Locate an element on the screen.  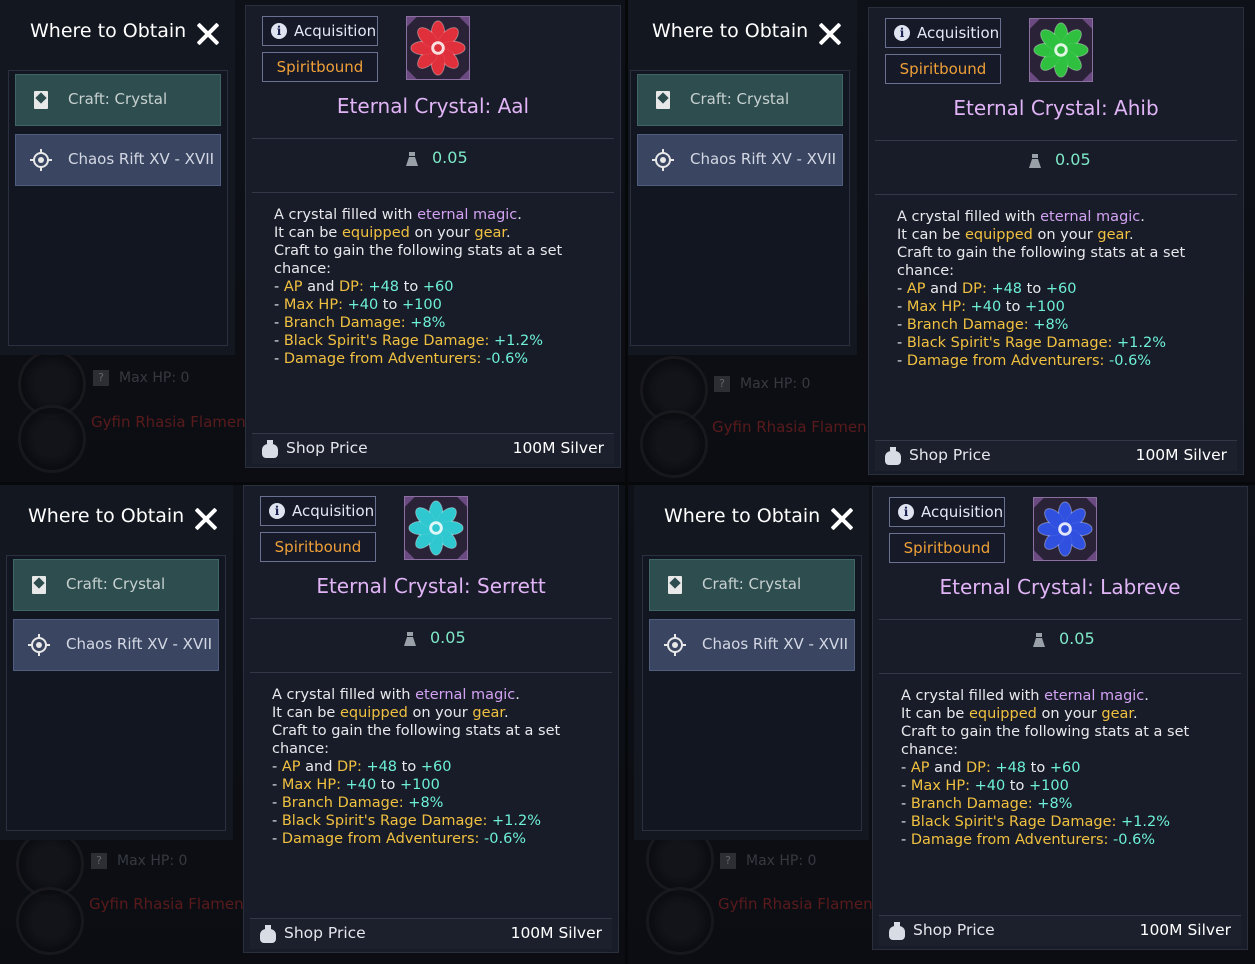
item-title: Eternal Crystal: Aal is located at coordinates (433, 106).